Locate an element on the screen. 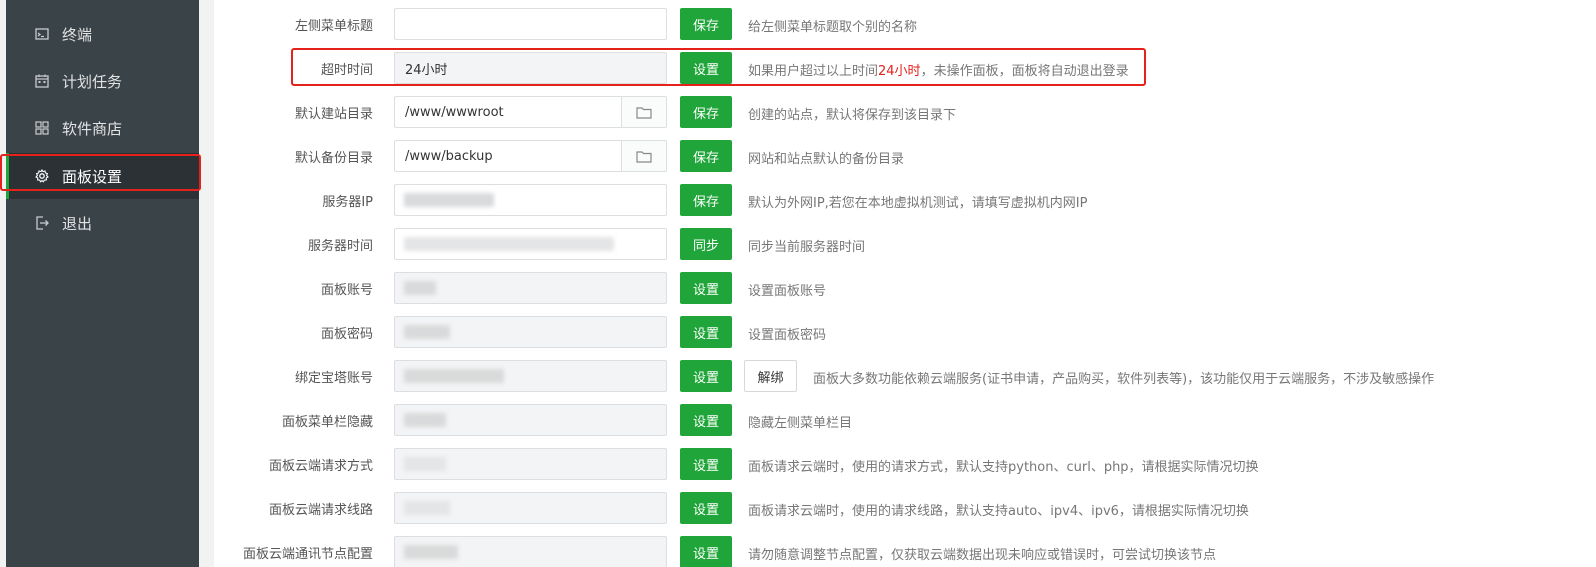 This screenshot has height=567, width=1596. setting-row-menu-hide: 面板菜单栏隐藏 设置 隐藏左侧菜单栏目 is located at coordinates (905, 420).